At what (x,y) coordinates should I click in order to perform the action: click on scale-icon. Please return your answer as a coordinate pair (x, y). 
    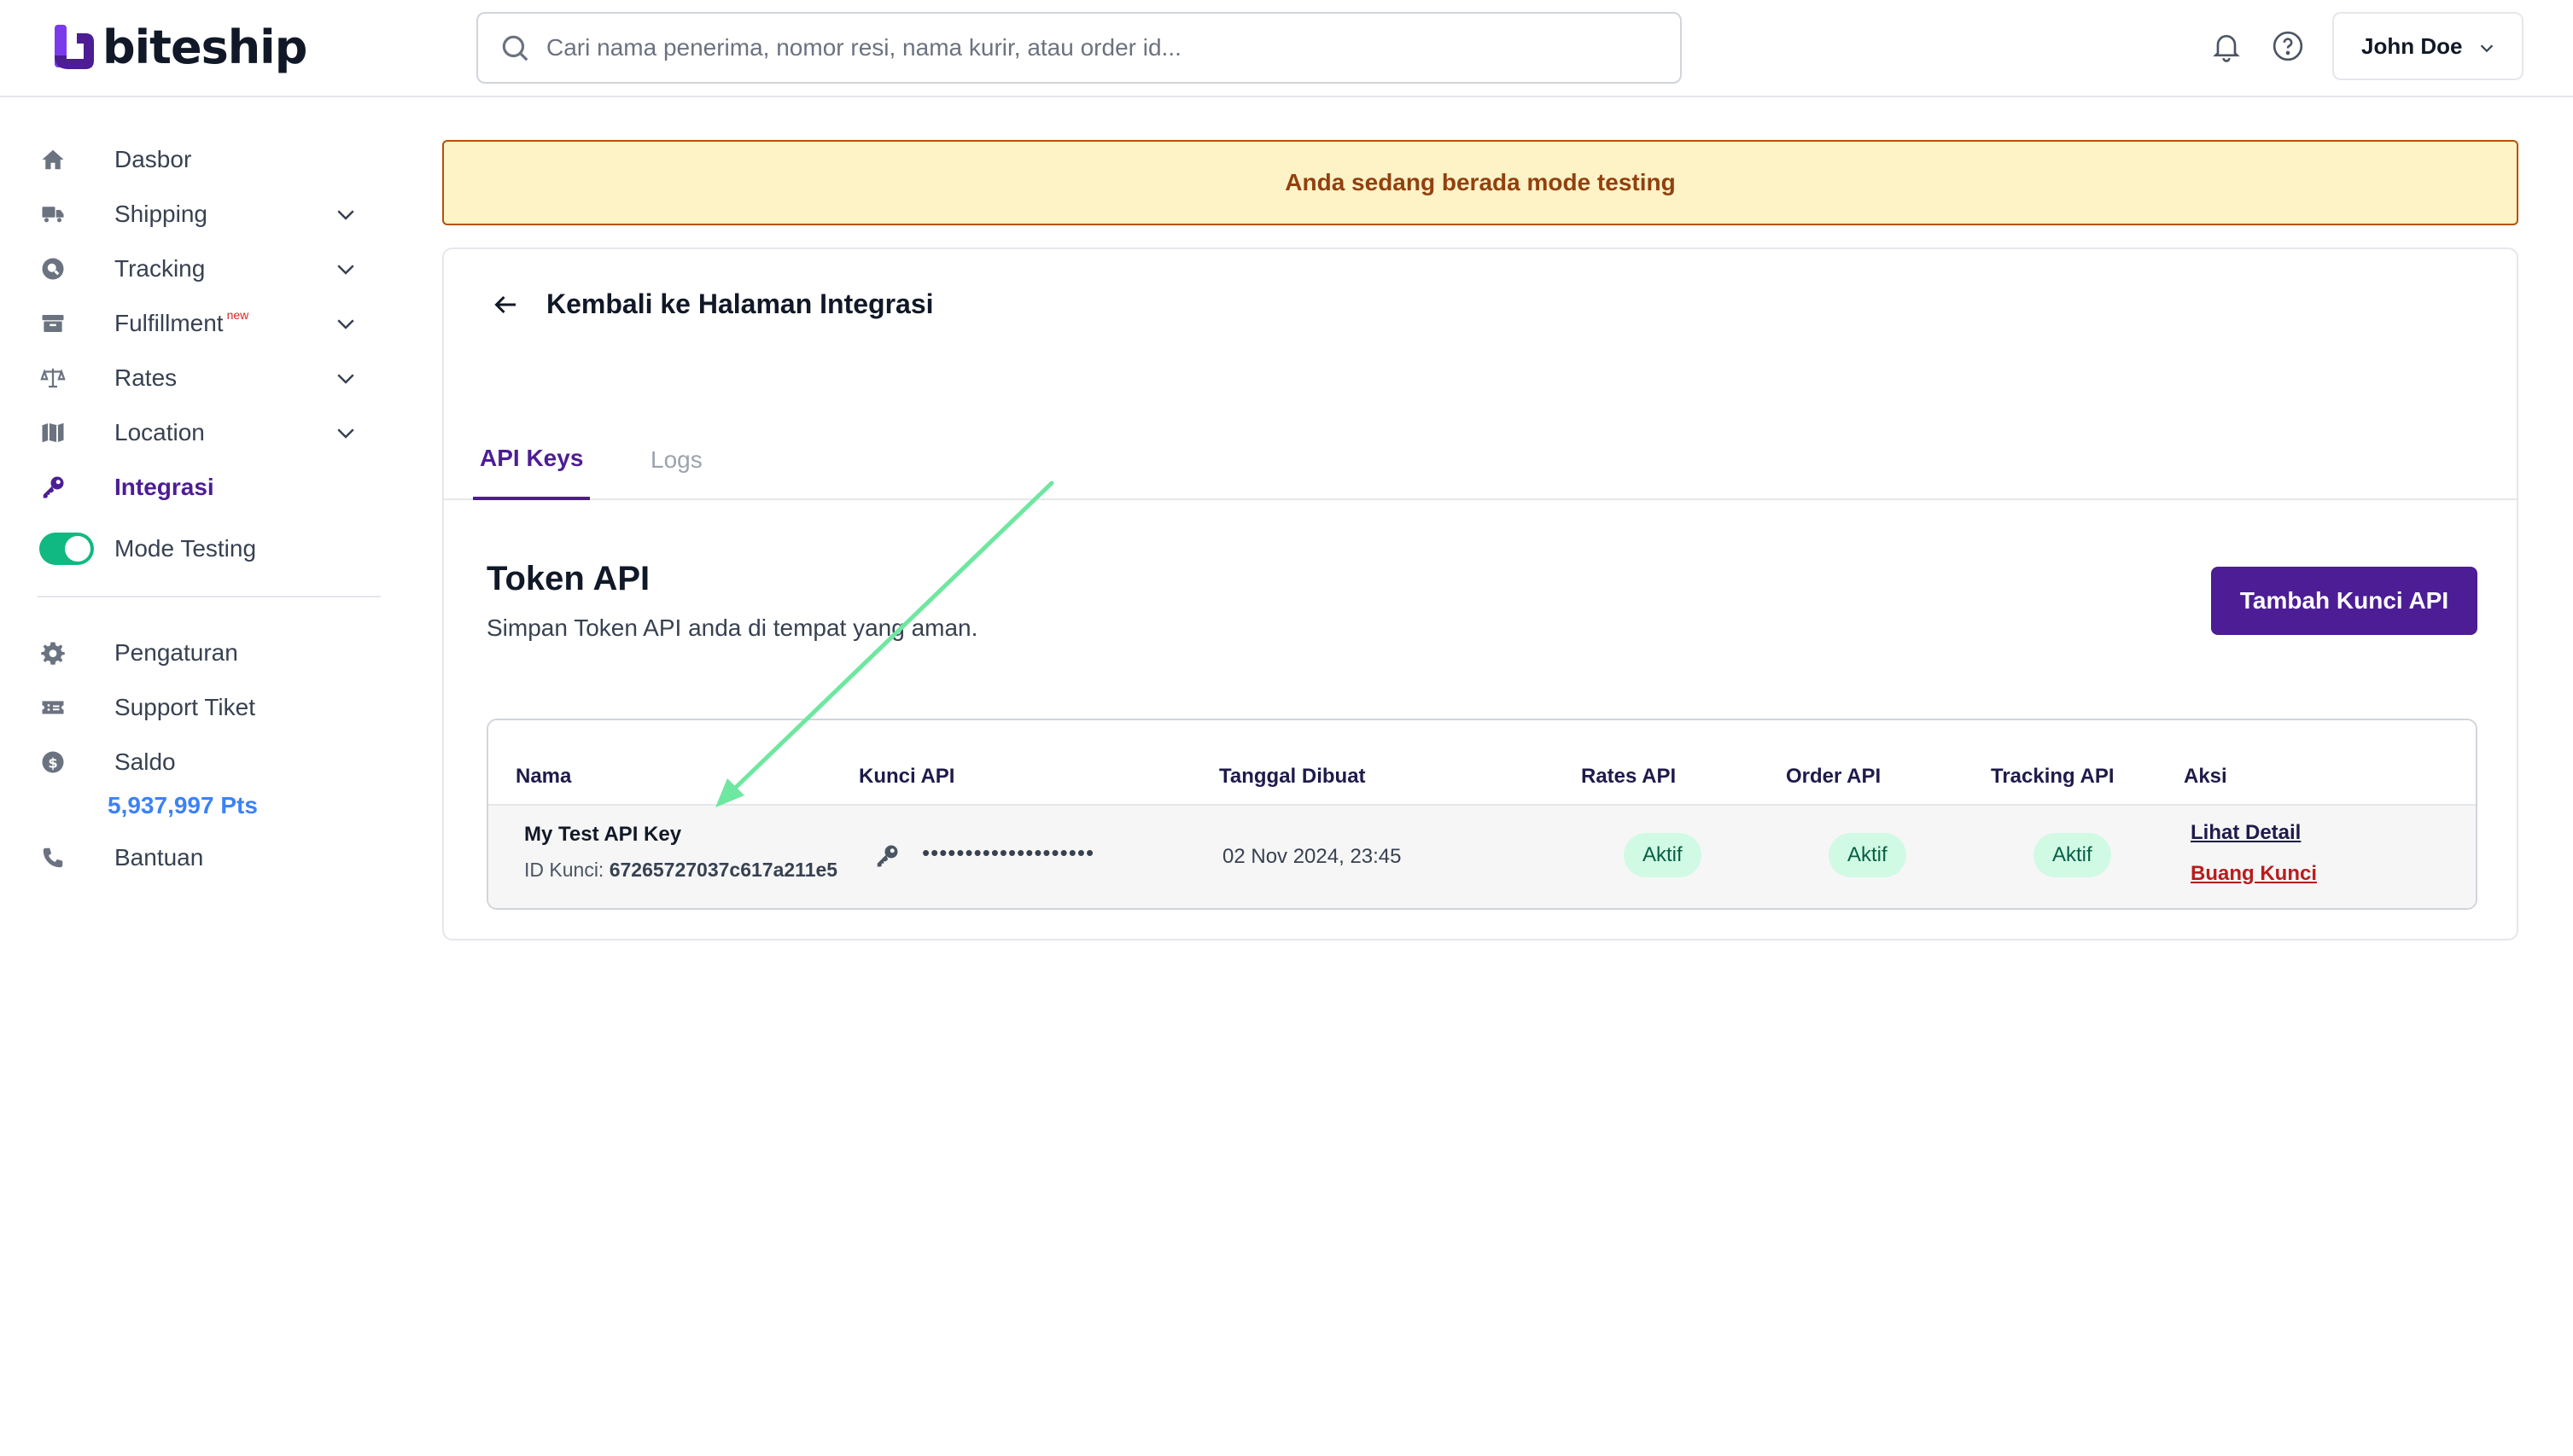
    Looking at the image, I should click on (53, 378).